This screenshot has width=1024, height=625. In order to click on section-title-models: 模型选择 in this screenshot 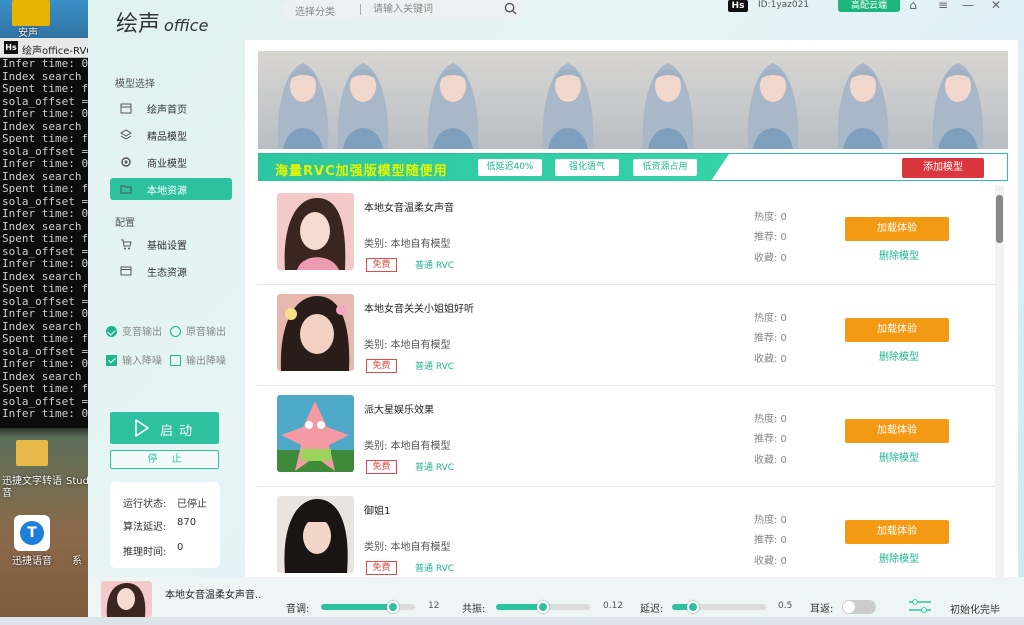, I will do `click(135, 84)`.